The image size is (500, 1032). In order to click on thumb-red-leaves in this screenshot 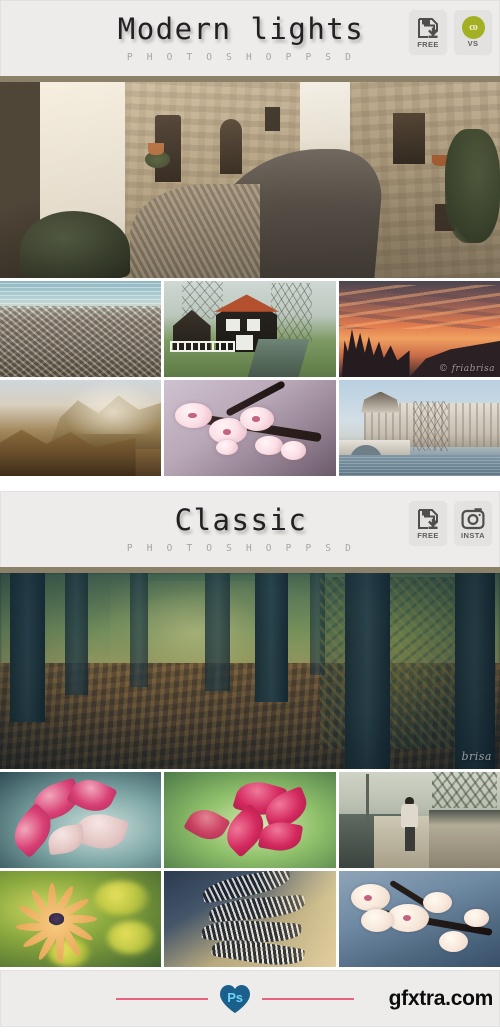, I will do `click(250, 820)`.